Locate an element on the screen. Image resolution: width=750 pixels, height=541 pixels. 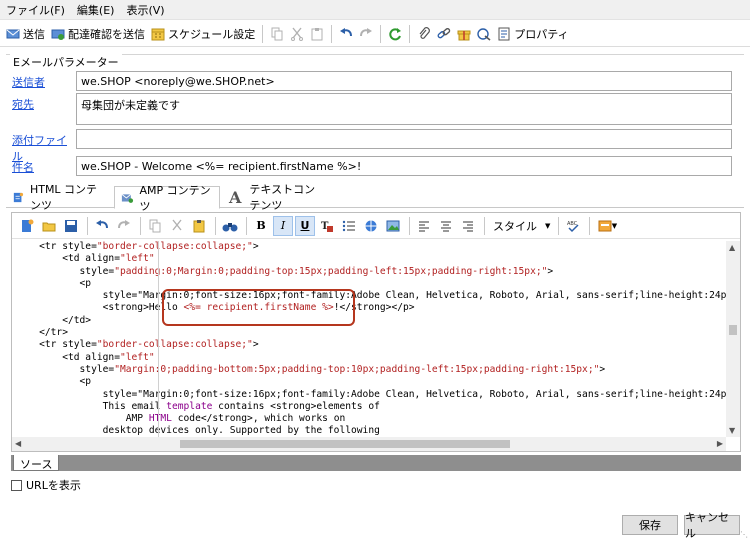
vertical-scroll-thumb is located at coordinates (733, 330).